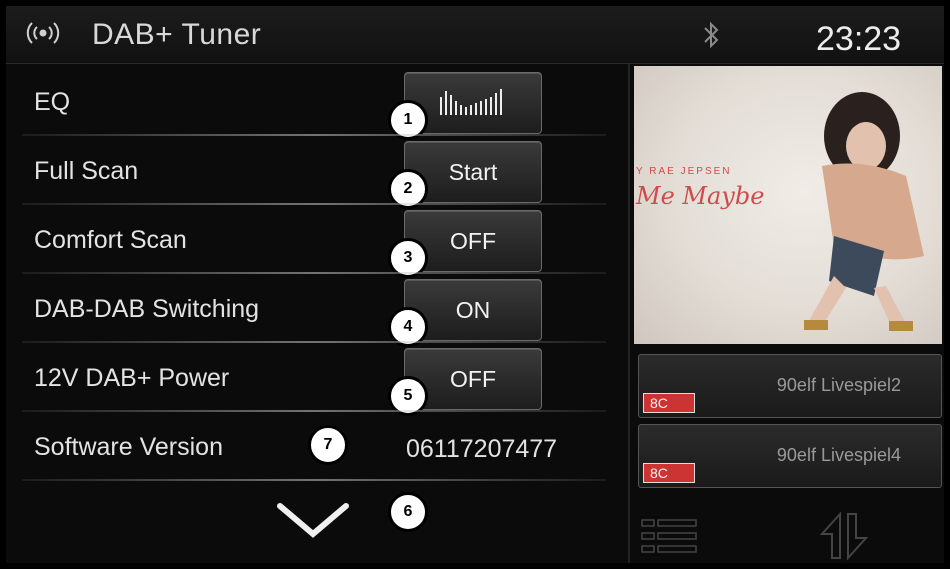 This screenshot has width=950, height=569. I want to click on bluetooth-icon, so click(711, 35).